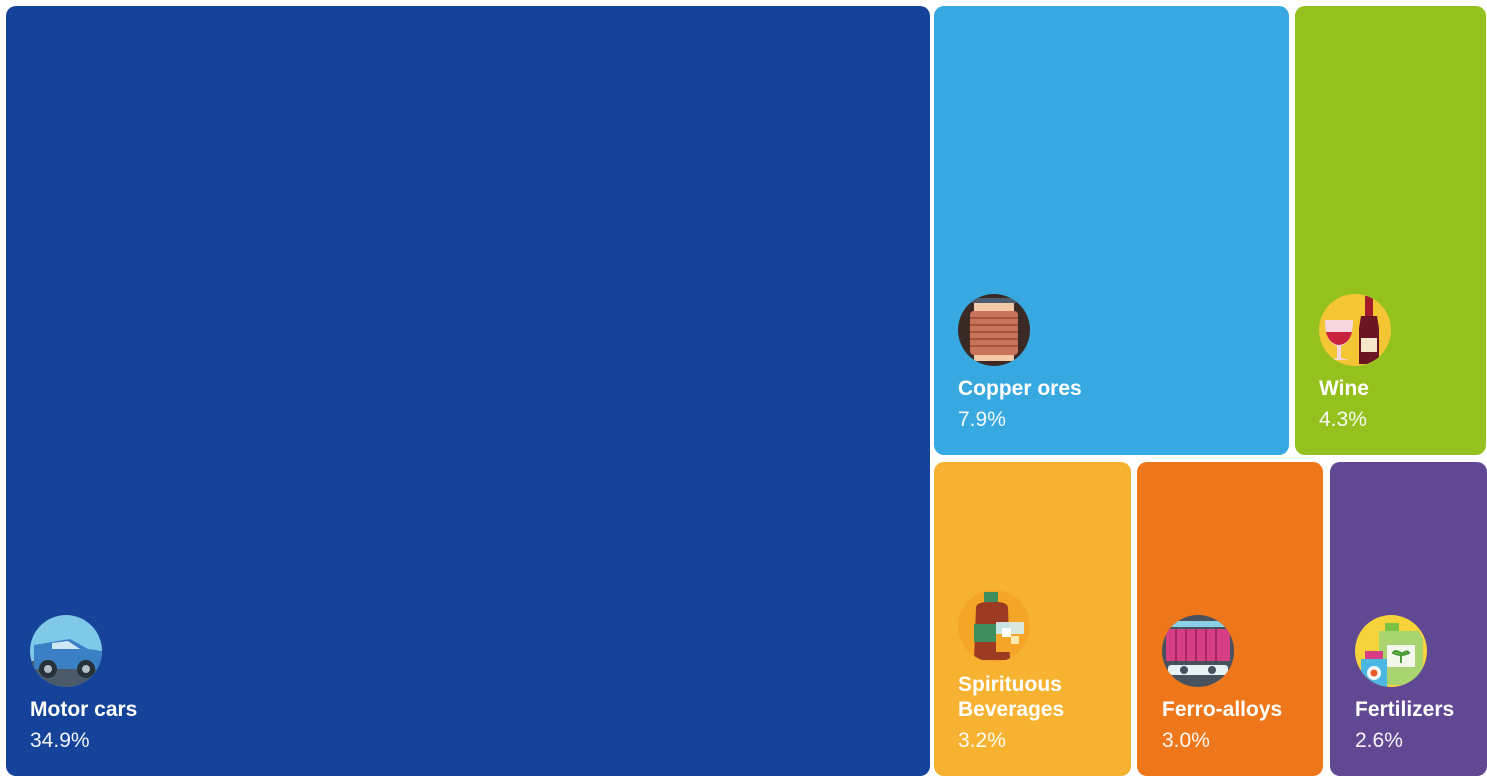 The width and height of the screenshot is (1487, 778). What do you see at coordinates (1111, 230) in the screenshot?
I see `tile-copper-ores: Copper ores 7.9%` at bounding box center [1111, 230].